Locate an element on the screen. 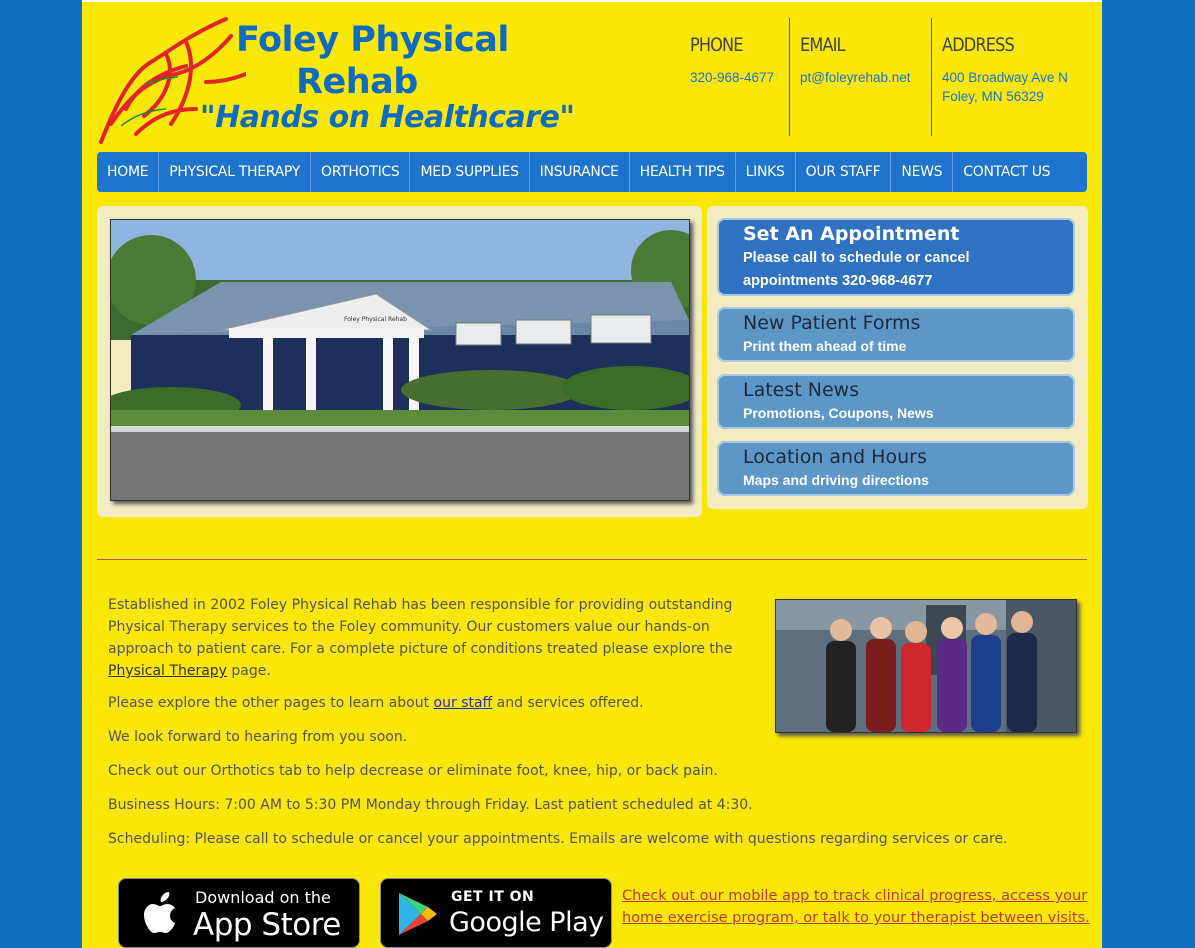 This screenshot has height=948, width=1195. cta-appointment-title: Set An Appointment is located at coordinates (851, 234).